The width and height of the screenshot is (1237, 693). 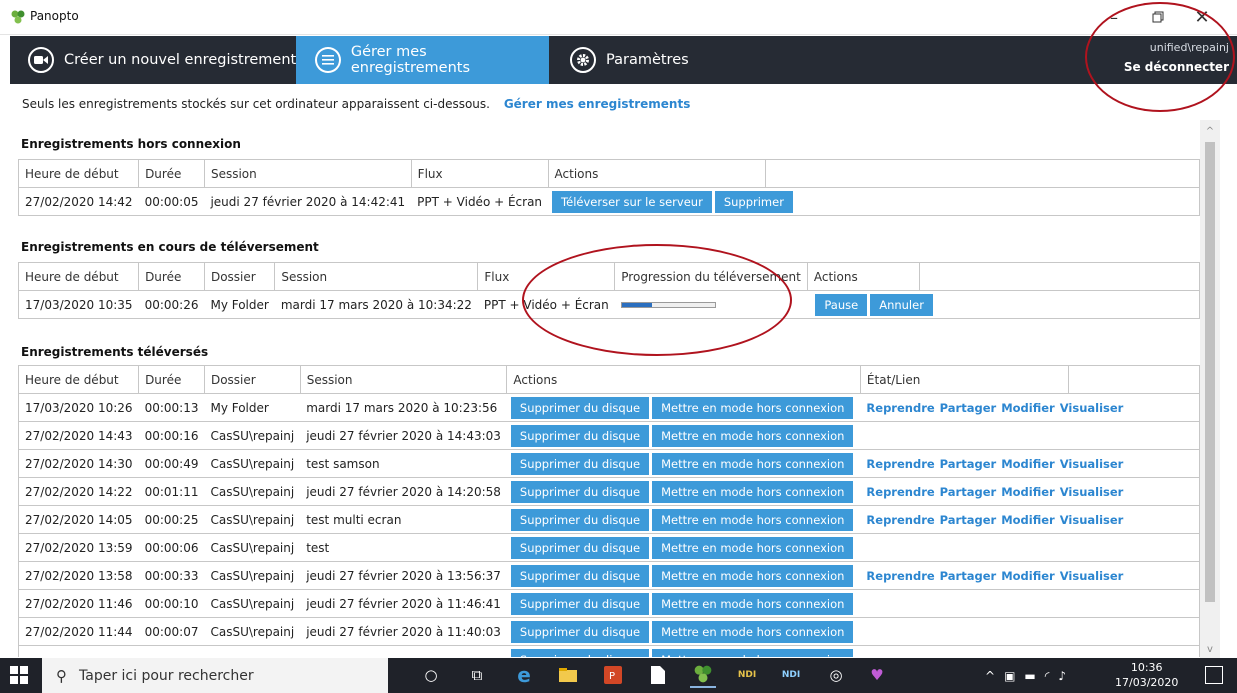 I want to click on tab-label: Créer un nouvel enregistrement, so click(x=180, y=60).